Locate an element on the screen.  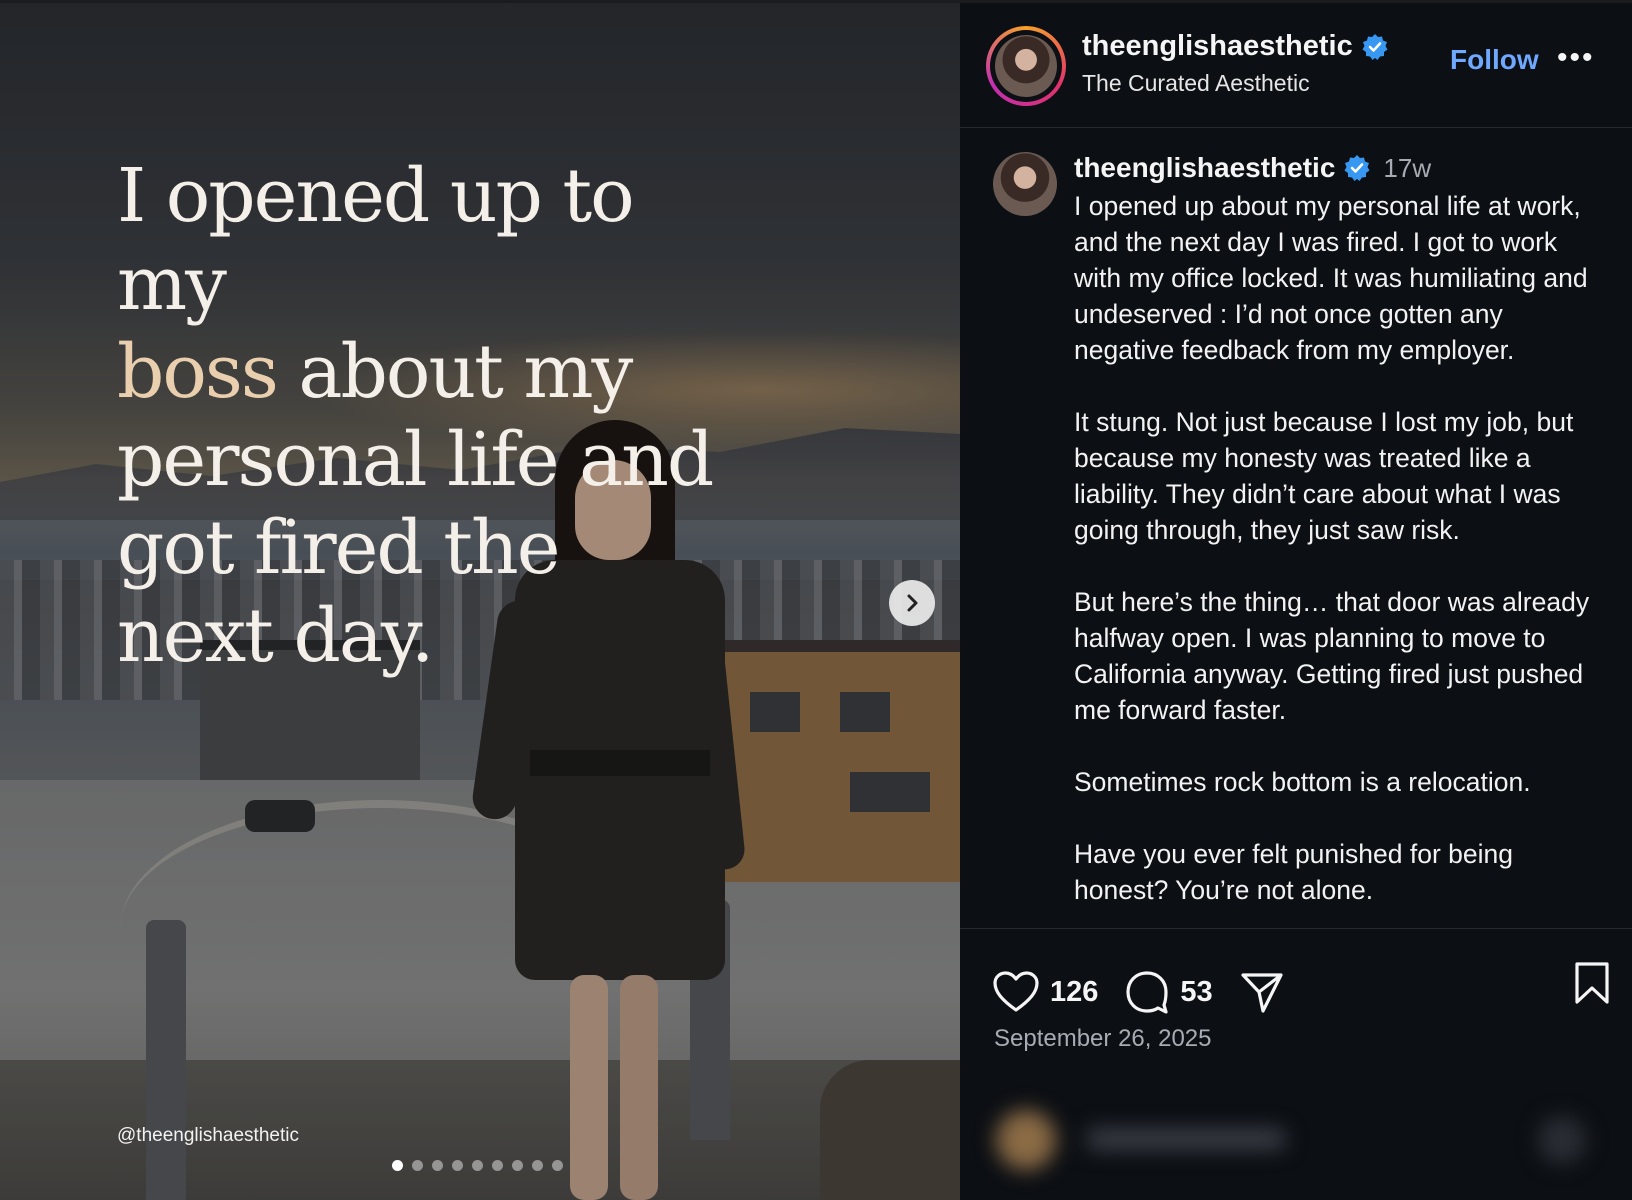
action-bar: 126 53 is located at coordinates (1302, 992).